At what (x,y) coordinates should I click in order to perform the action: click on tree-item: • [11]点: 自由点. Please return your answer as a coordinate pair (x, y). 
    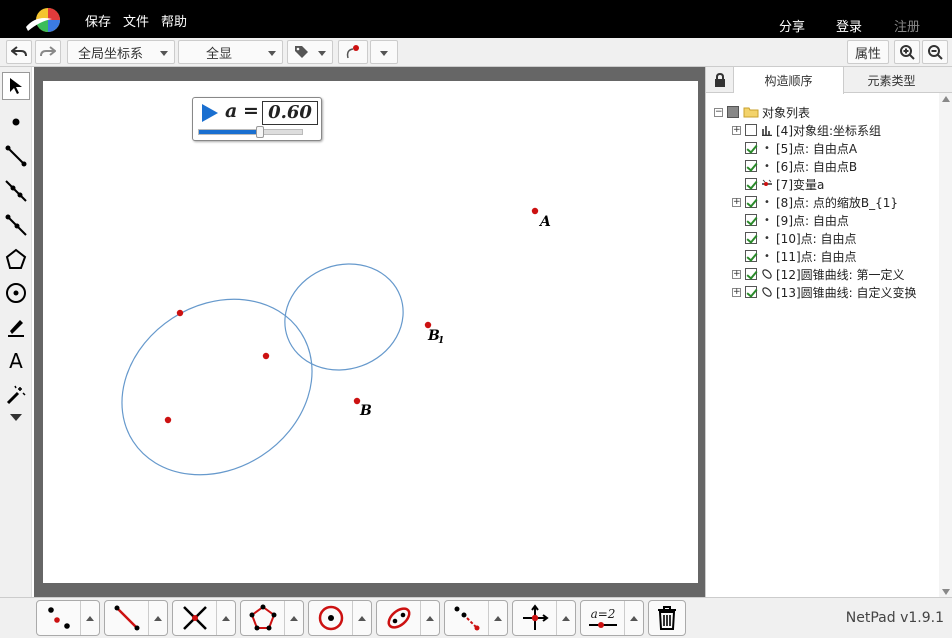
    Looking at the image, I should click on (794, 256).